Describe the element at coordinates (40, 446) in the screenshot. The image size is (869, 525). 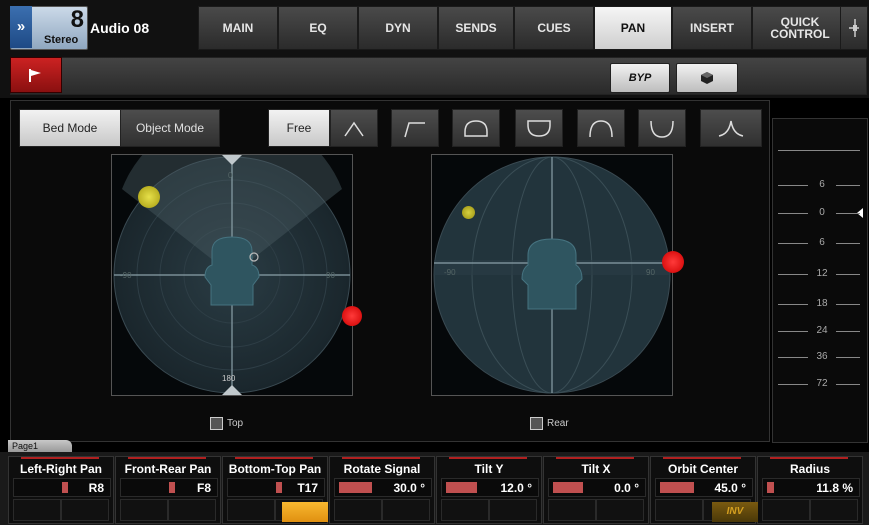
I see `page-tab: Page1` at that location.